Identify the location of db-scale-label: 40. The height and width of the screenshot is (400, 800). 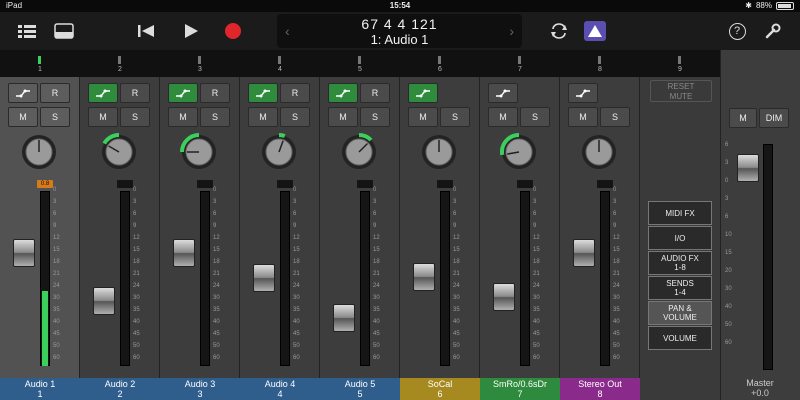
(56, 322).